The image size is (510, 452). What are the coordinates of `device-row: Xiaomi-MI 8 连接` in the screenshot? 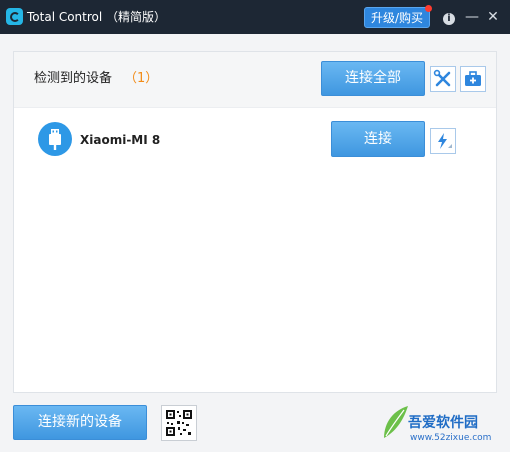 It's located at (255, 139).